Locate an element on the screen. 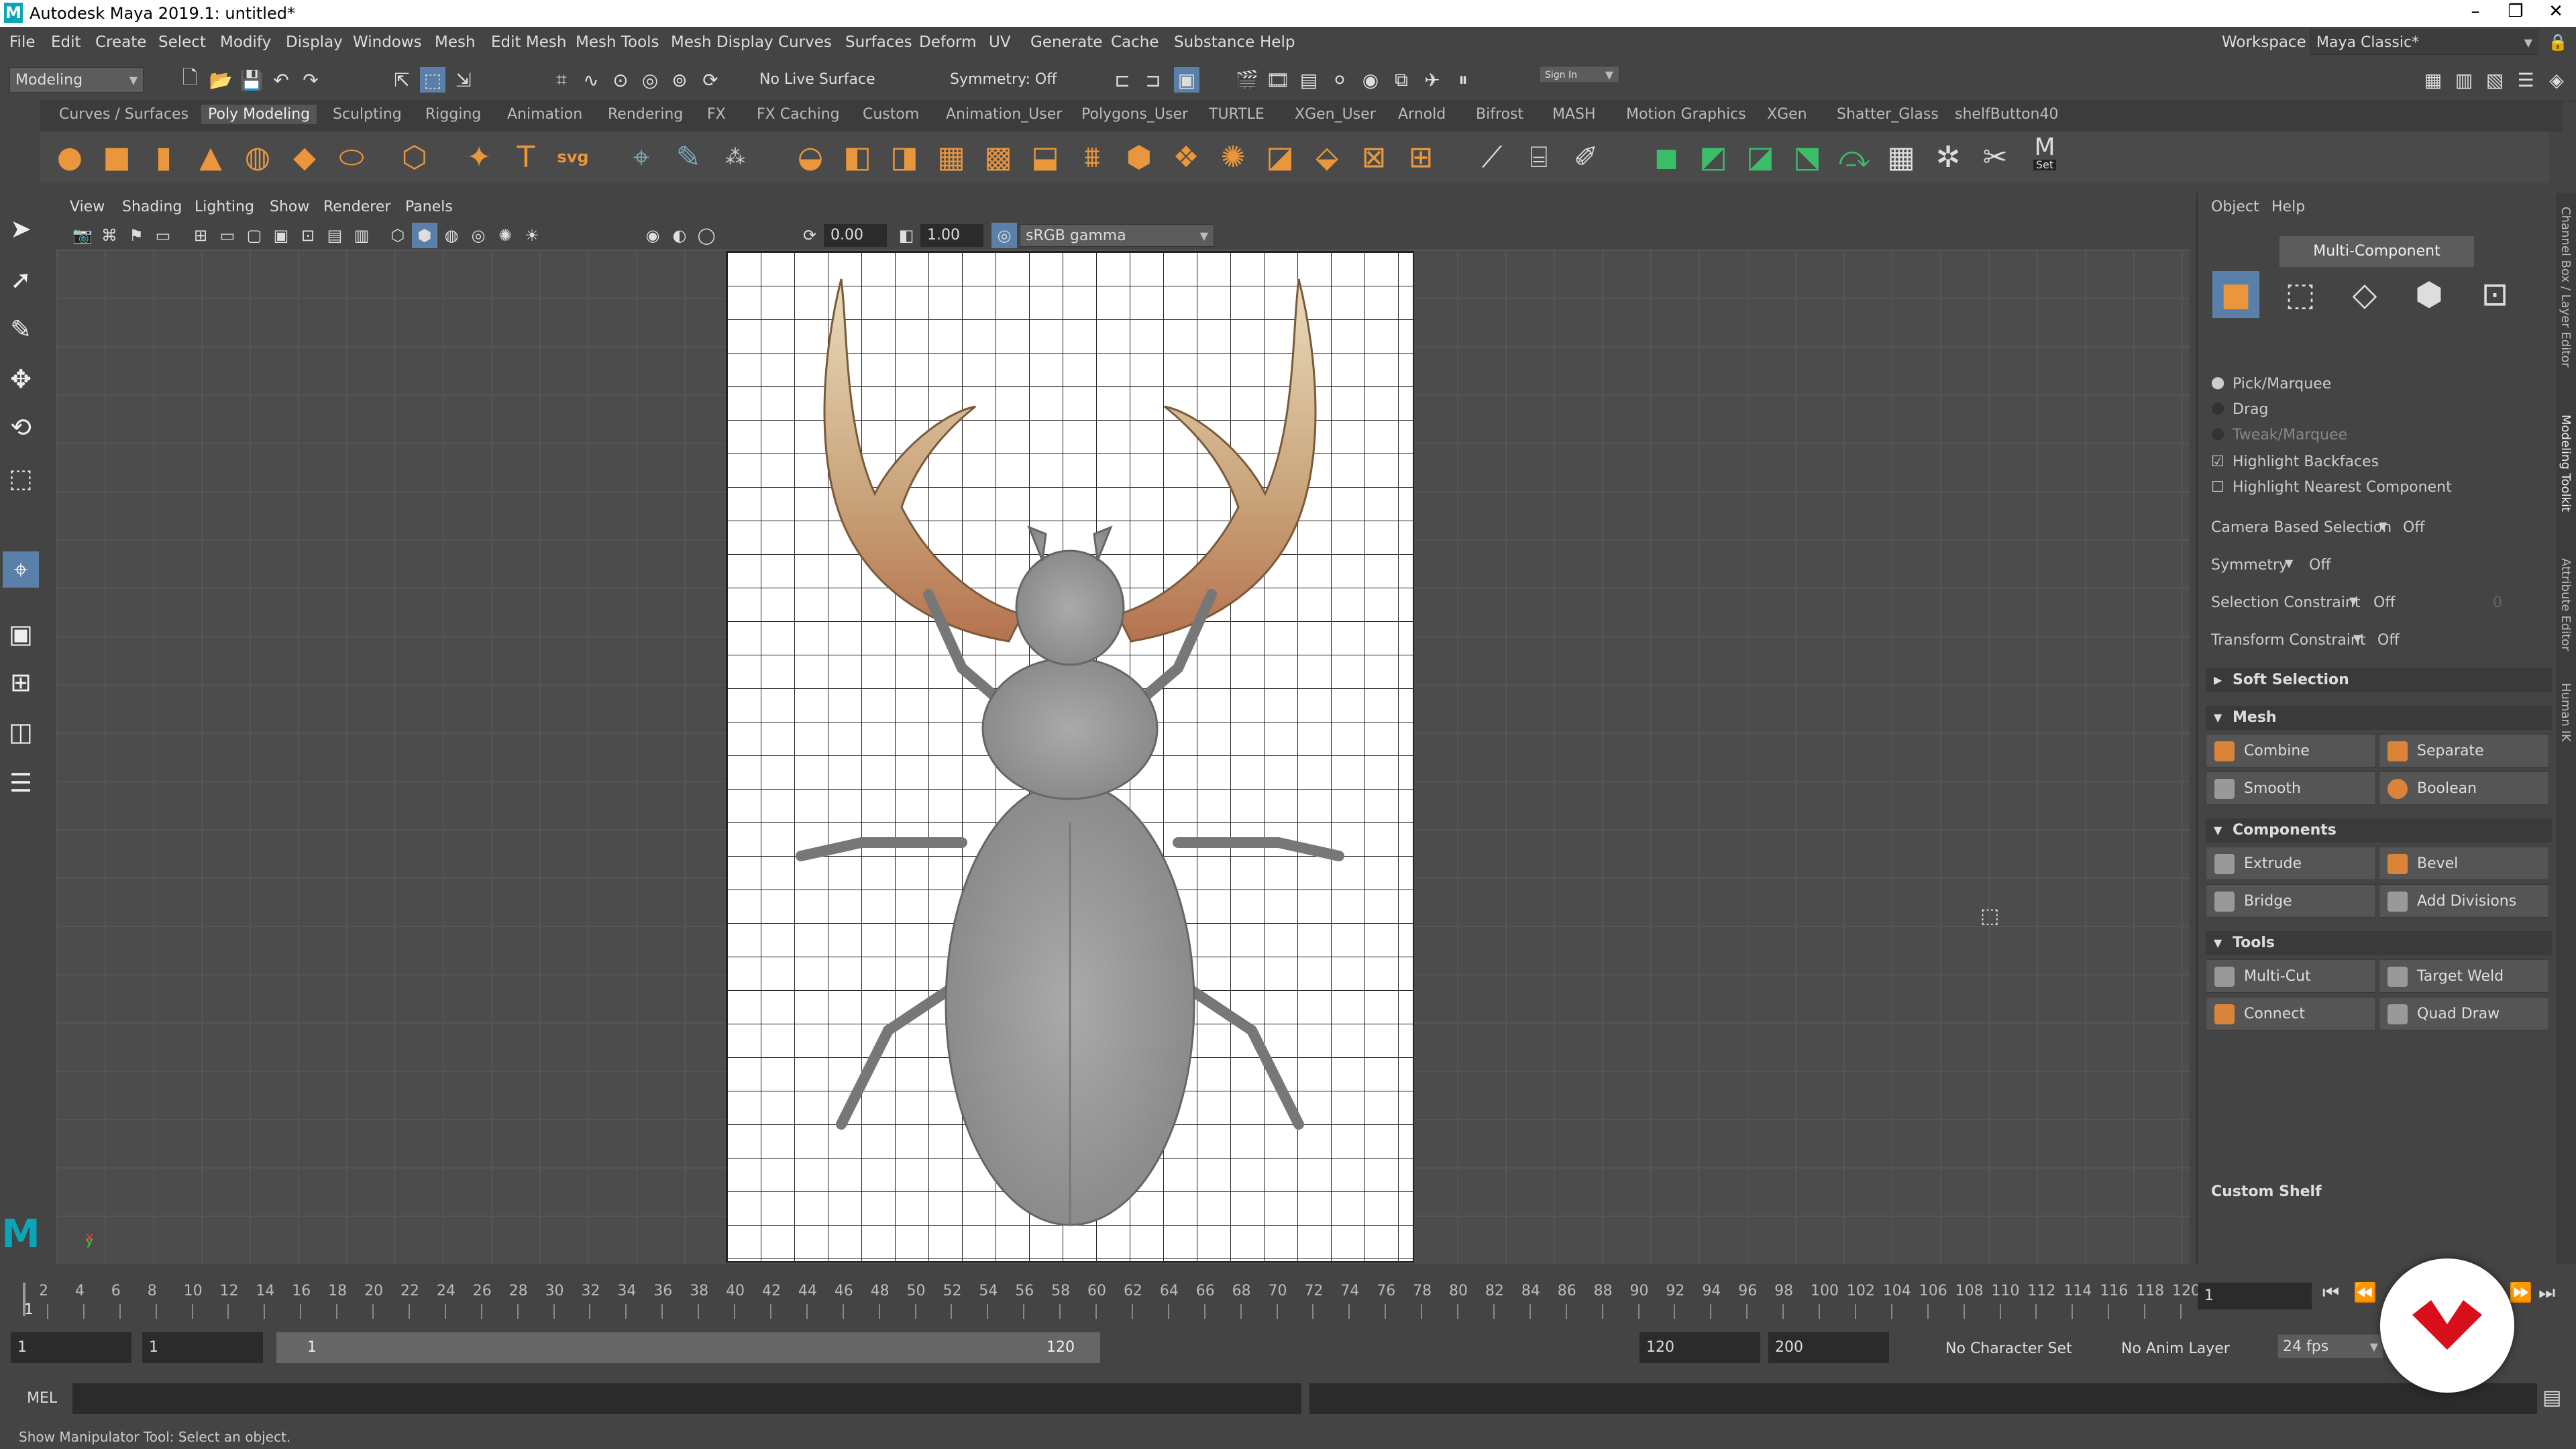  shelf-tab-sculpting: Sculpting is located at coordinates (367, 114).